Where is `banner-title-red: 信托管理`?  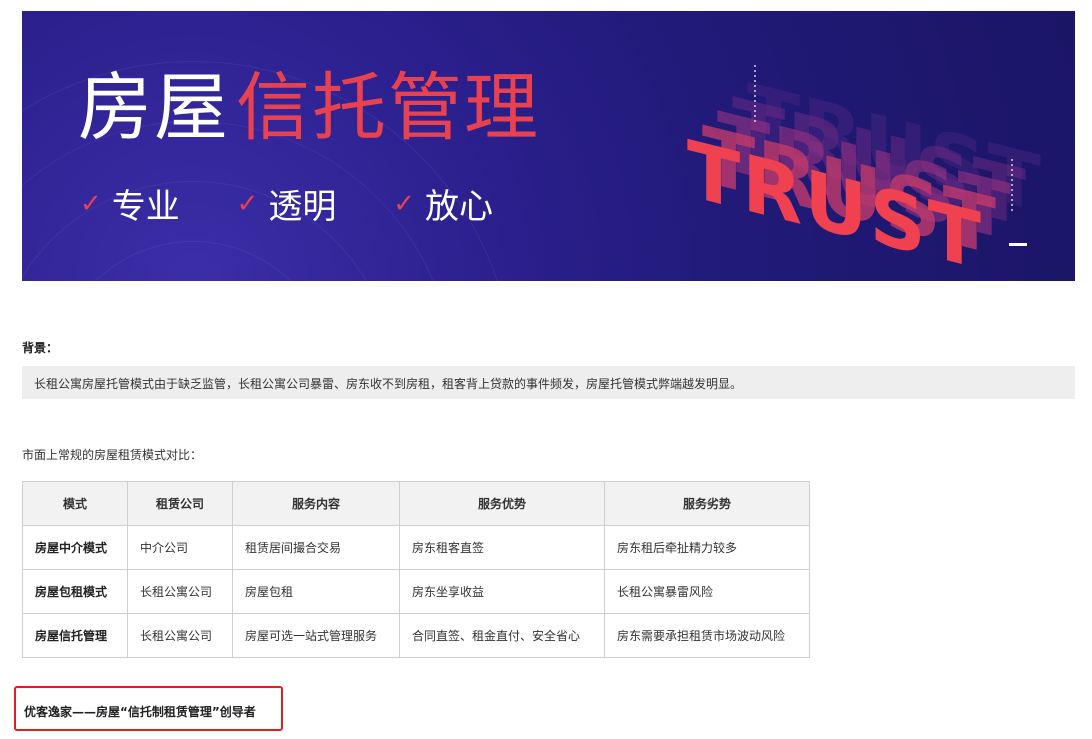 banner-title-red: 信托管理 is located at coordinates (388, 108).